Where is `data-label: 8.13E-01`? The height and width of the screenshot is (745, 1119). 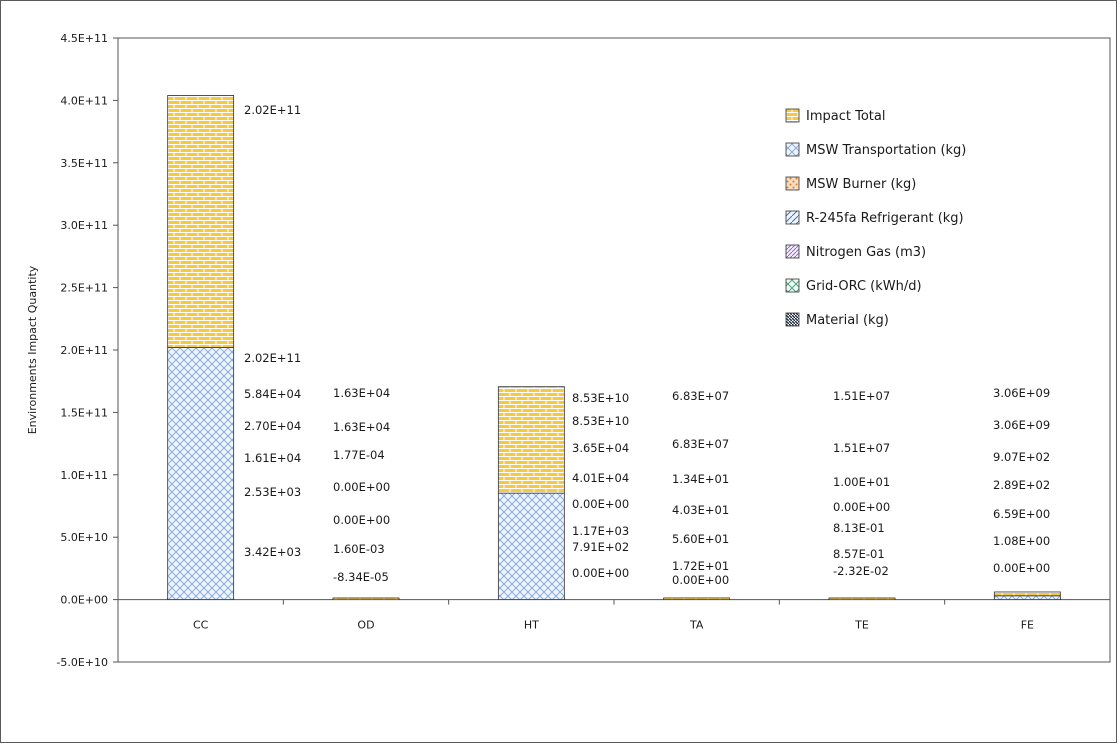
data-label: 8.13E-01 is located at coordinates (859, 528).